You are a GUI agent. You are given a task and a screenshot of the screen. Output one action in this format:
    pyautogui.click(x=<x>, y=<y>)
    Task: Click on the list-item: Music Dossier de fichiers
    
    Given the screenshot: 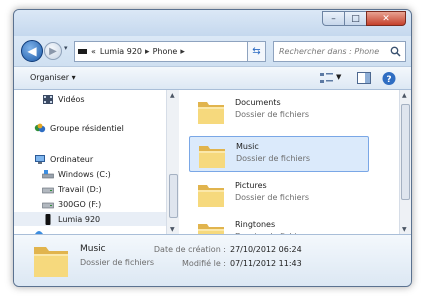 What is the action you would take?
    pyautogui.click(x=279, y=154)
    